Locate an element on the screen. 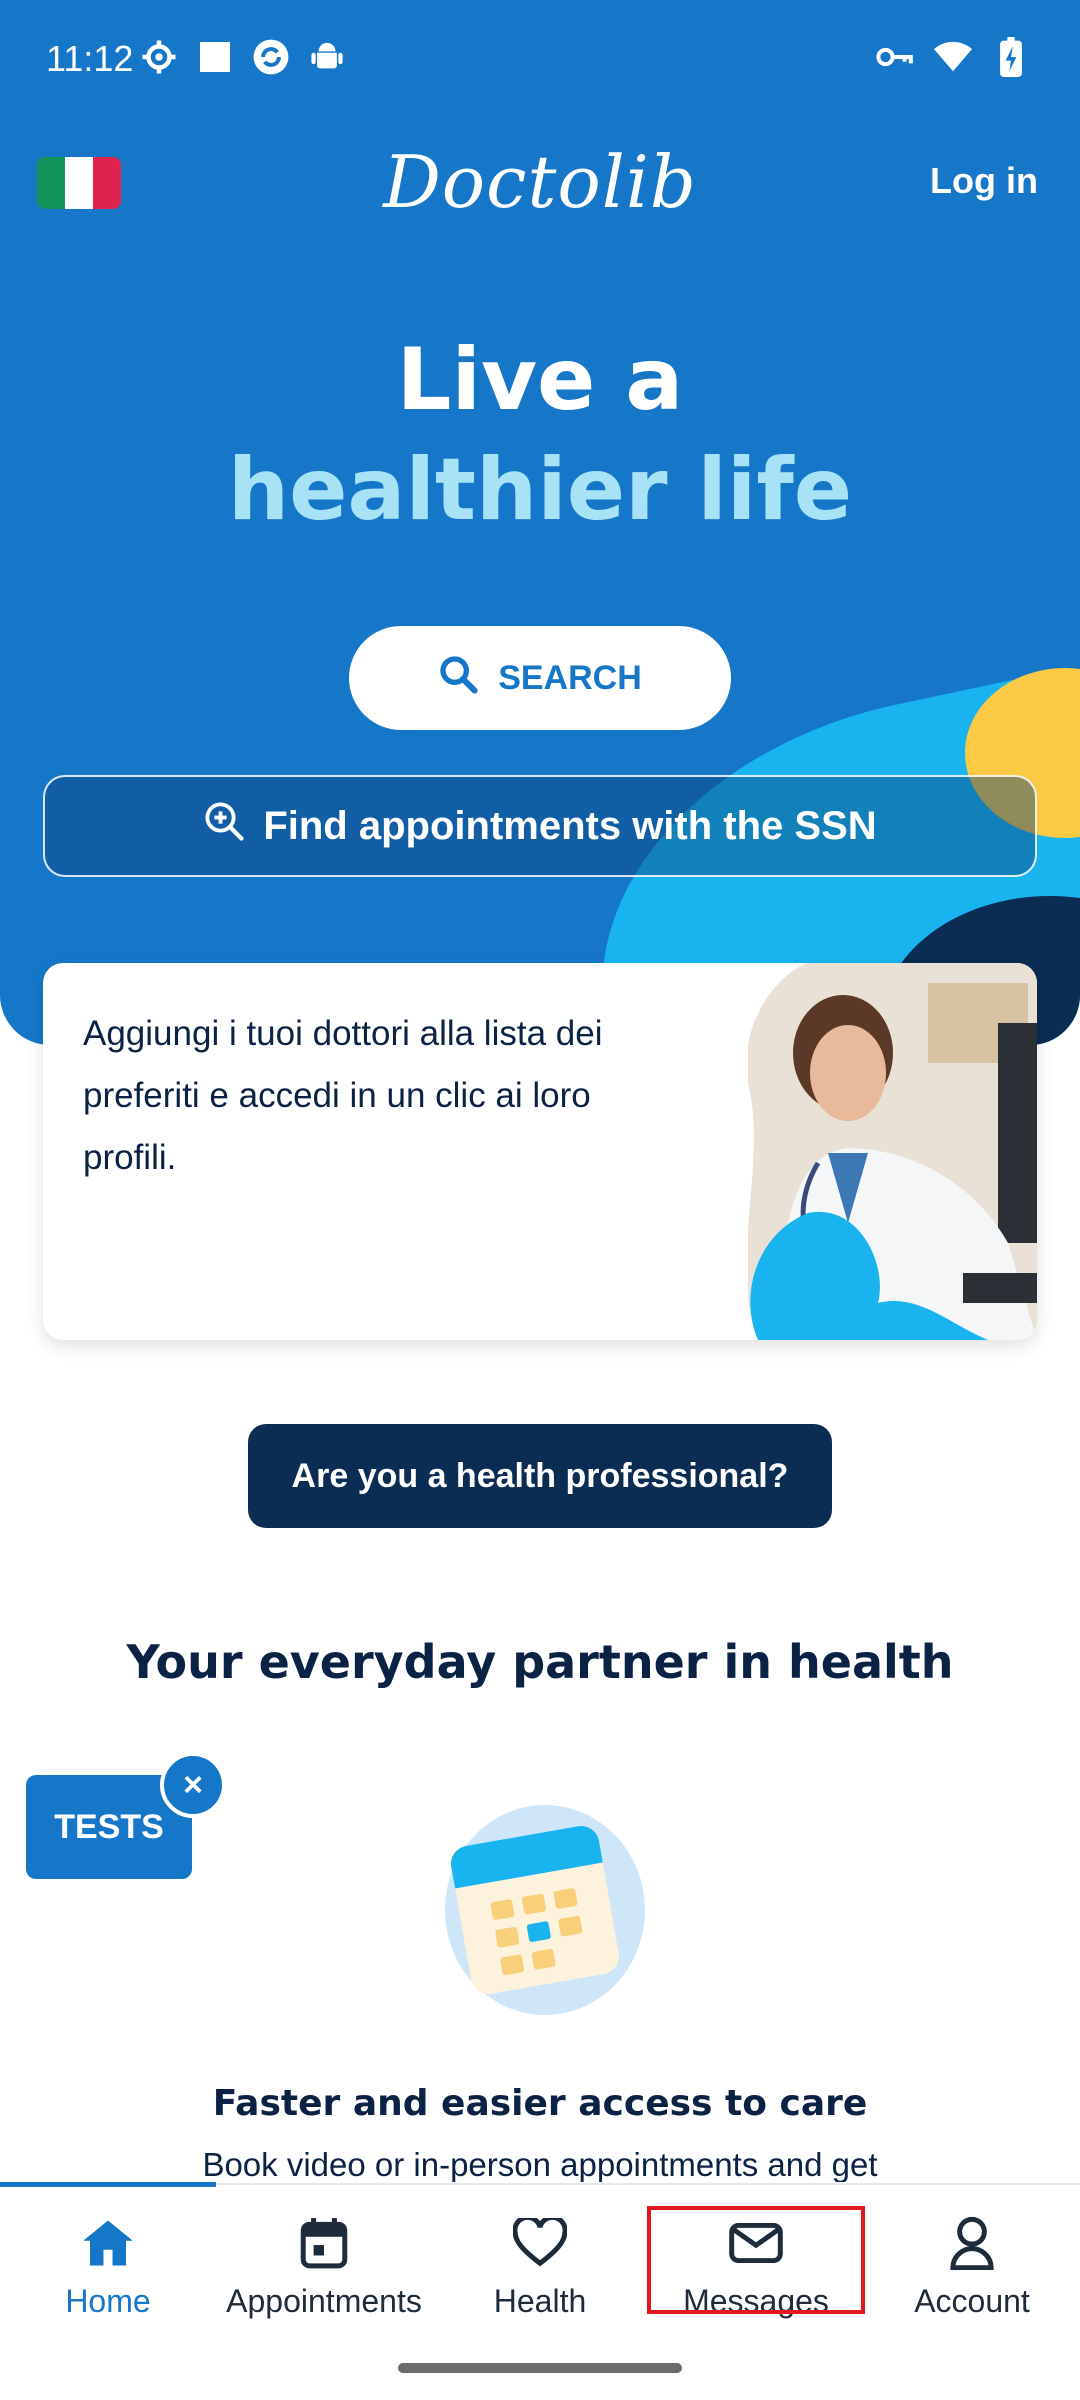 The image size is (1080, 2400). nav-item-appointments: Appointments is located at coordinates (324, 2270).